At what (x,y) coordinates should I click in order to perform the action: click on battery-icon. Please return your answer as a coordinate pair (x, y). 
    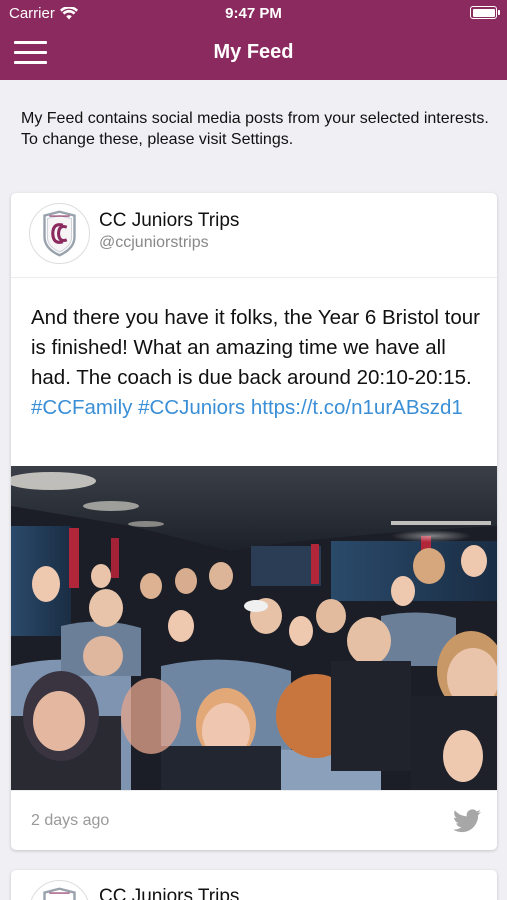
    Looking at the image, I should click on (485, 12).